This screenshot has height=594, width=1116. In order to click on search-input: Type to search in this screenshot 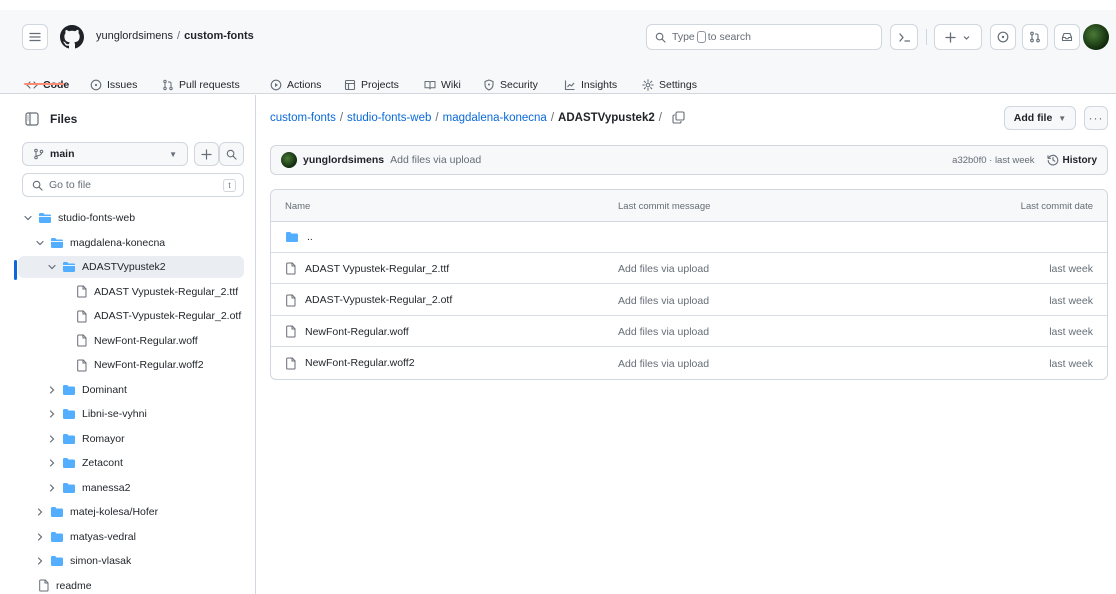, I will do `click(764, 37)`.